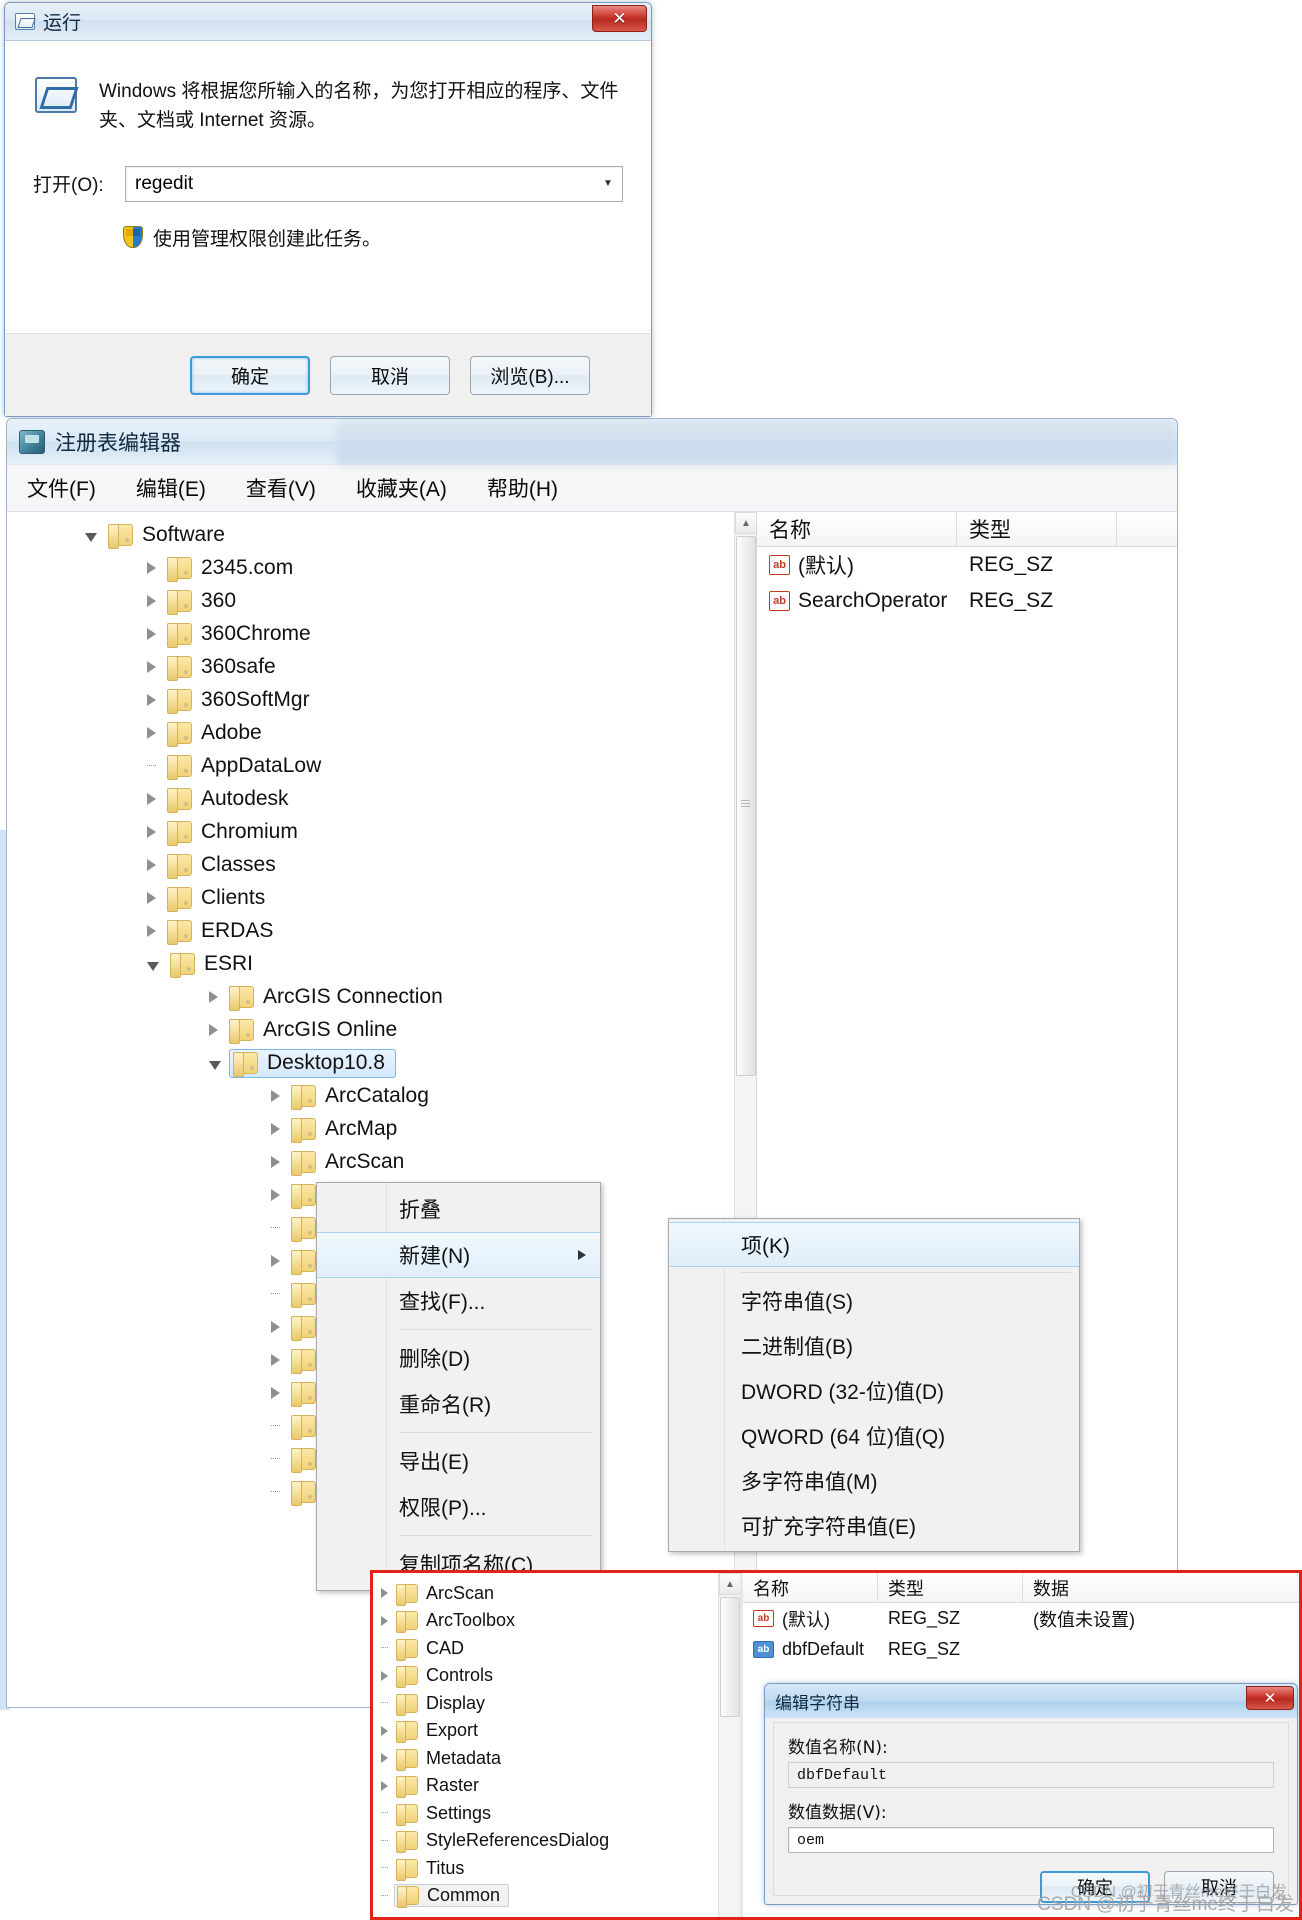  What do you see at coordinates (230, 568) in the screenshot?
I see `tree-node-content: 2345.com` at bounding box center [230, 568].